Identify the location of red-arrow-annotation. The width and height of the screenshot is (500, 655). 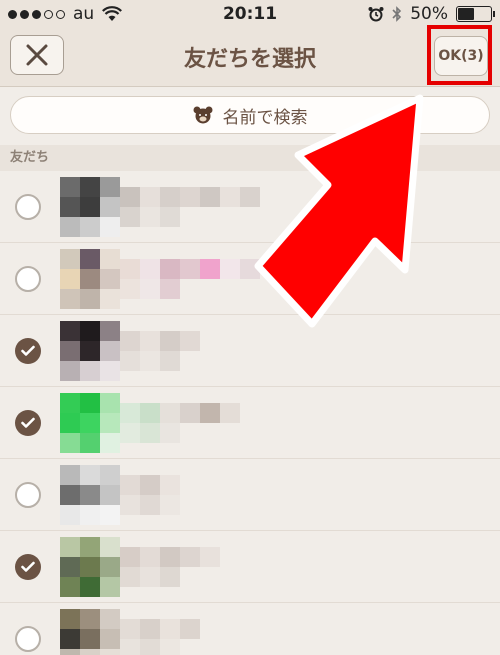
(339, 211).